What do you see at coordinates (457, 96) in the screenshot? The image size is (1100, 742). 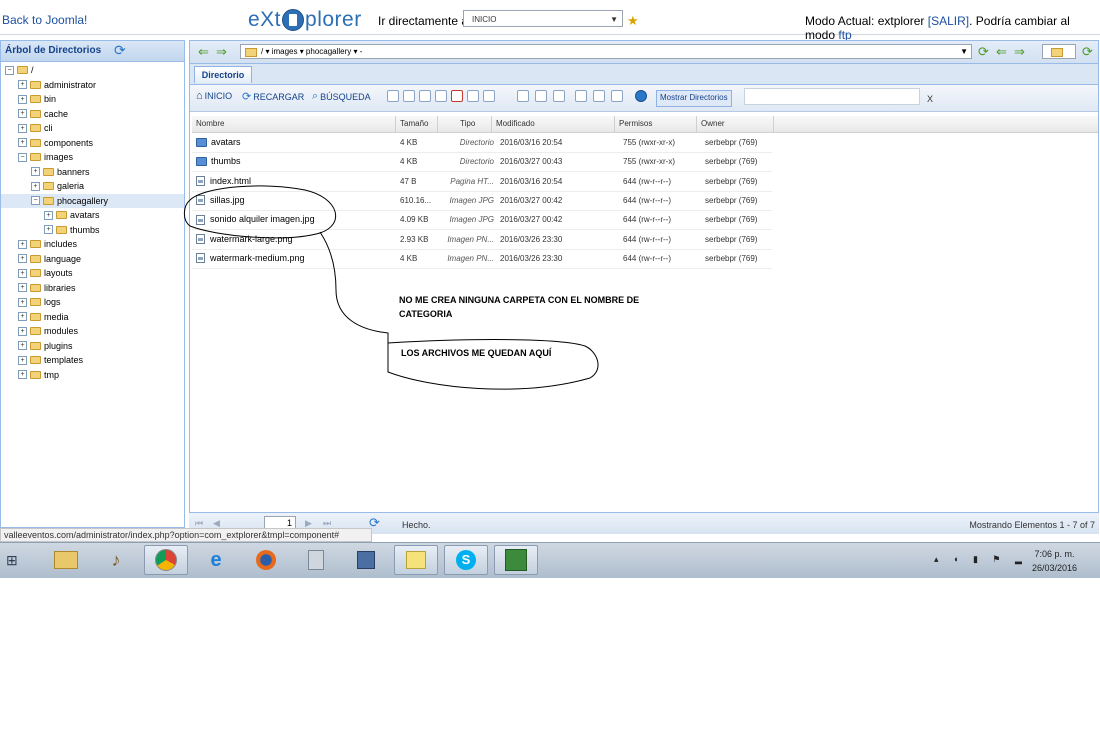 I see `delete-icon` at bounding box center [457, 96].